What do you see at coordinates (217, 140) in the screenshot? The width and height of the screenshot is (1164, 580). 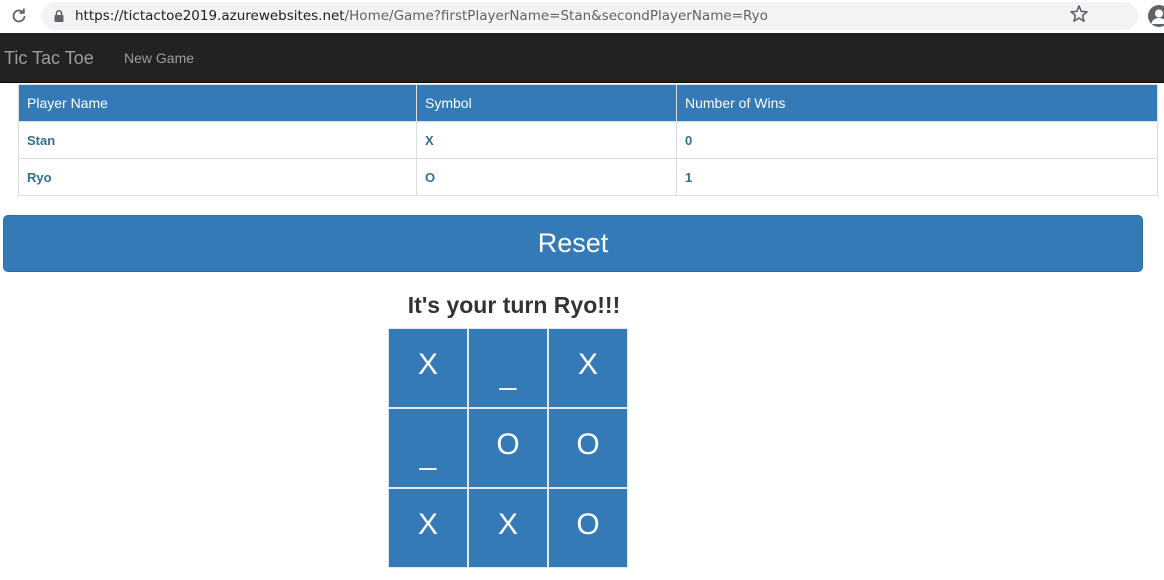 I see `player-name-cell: Stan` at bounding box center [217, 140].